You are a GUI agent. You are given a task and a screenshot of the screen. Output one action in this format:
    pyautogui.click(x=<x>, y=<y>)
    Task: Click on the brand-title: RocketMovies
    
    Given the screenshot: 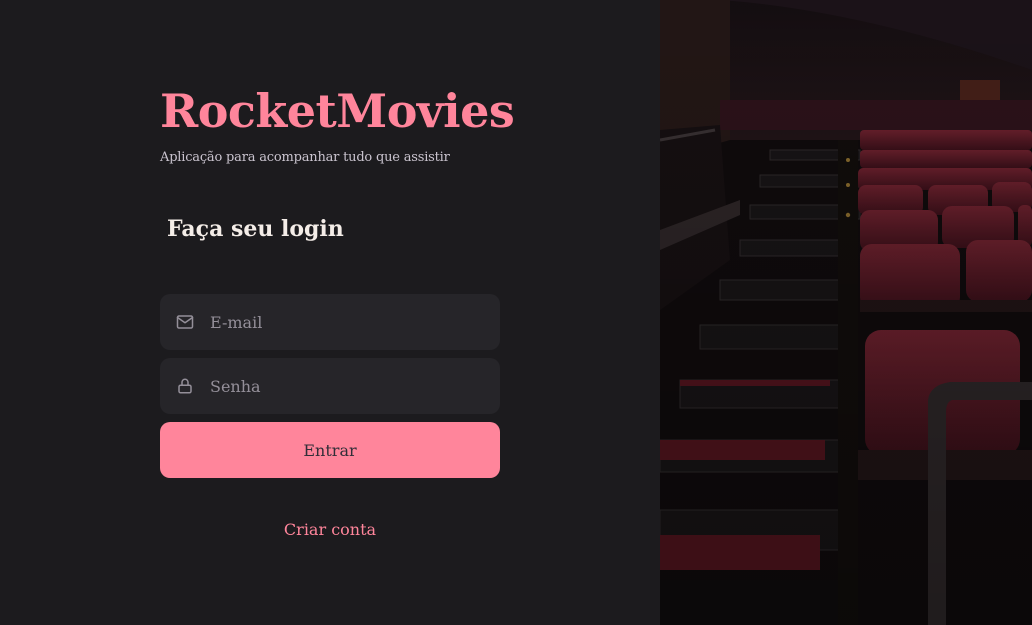 What is the action you would take?
    pyautogui.click(x=337, y=111)
    